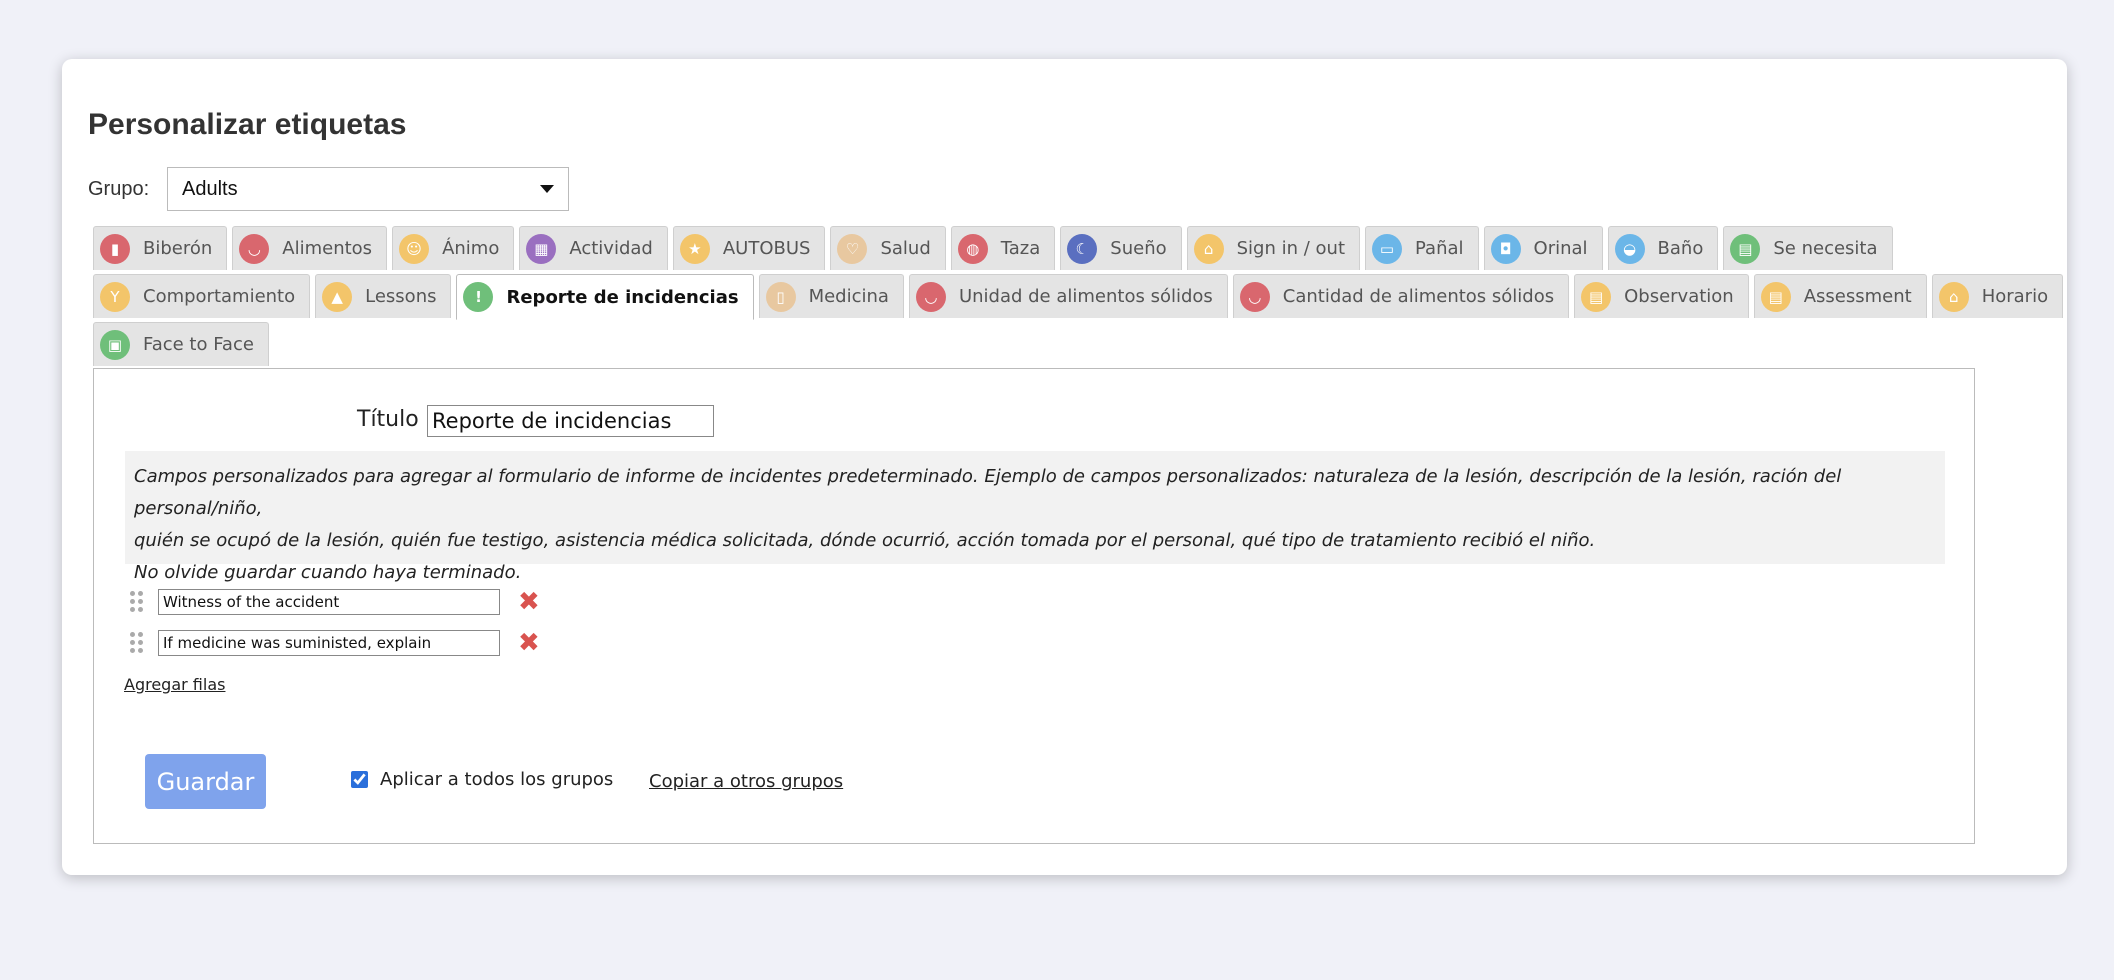 The image size is (2114, 980). Describe the element at coordinates (471, 248) in the screenshot. I see `tab-label: Ánimo` at that location.